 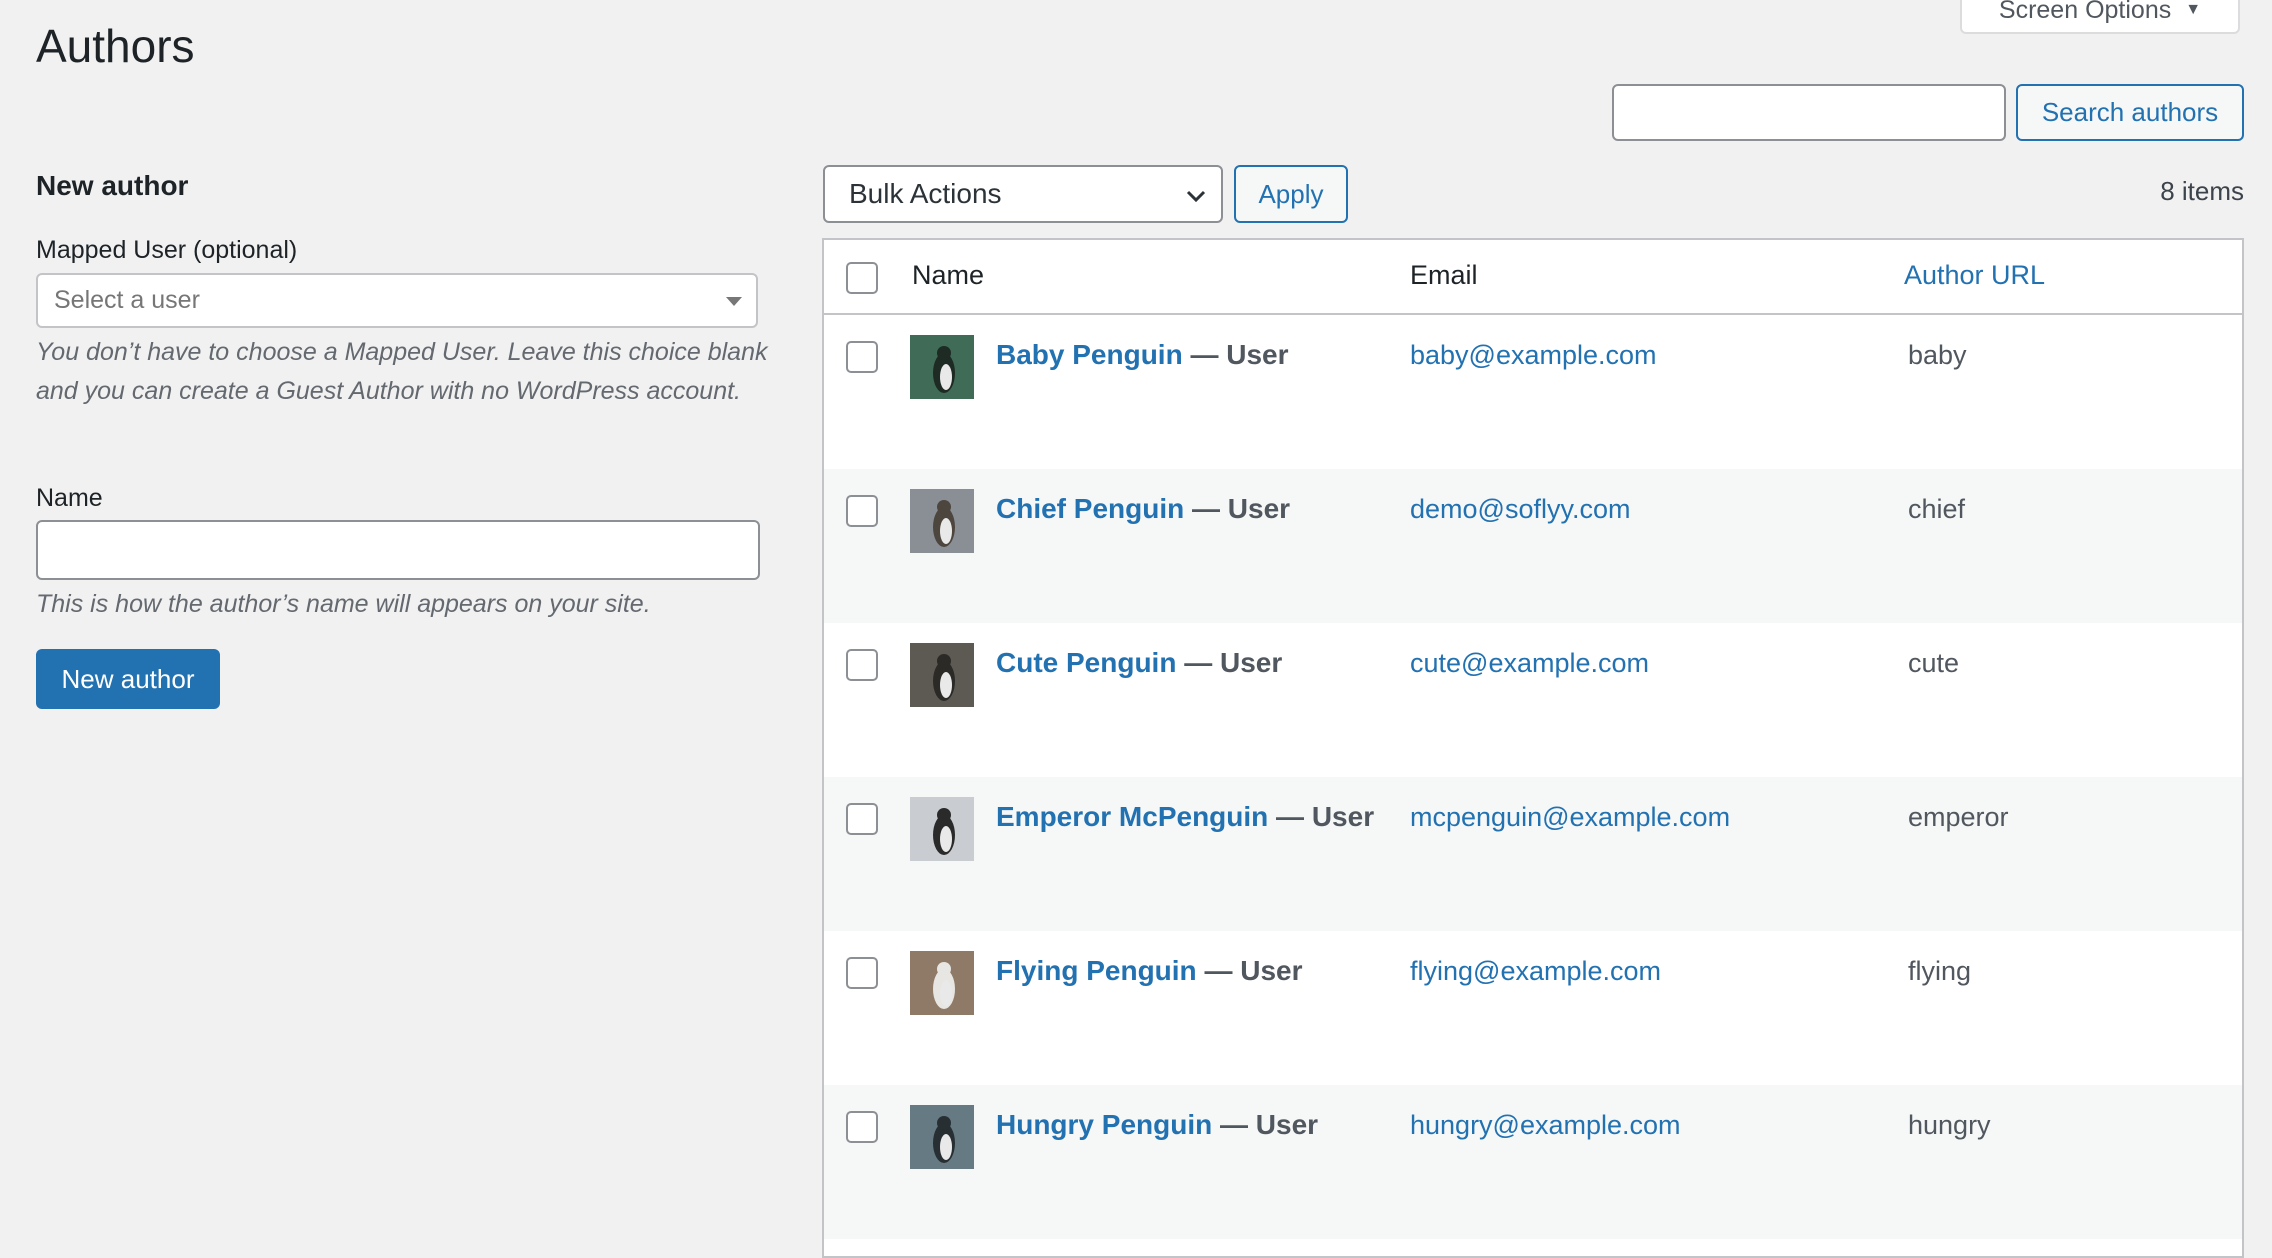 I want to click on author-name-link: Hungry Penguin, so click(x=1104, y=1124).